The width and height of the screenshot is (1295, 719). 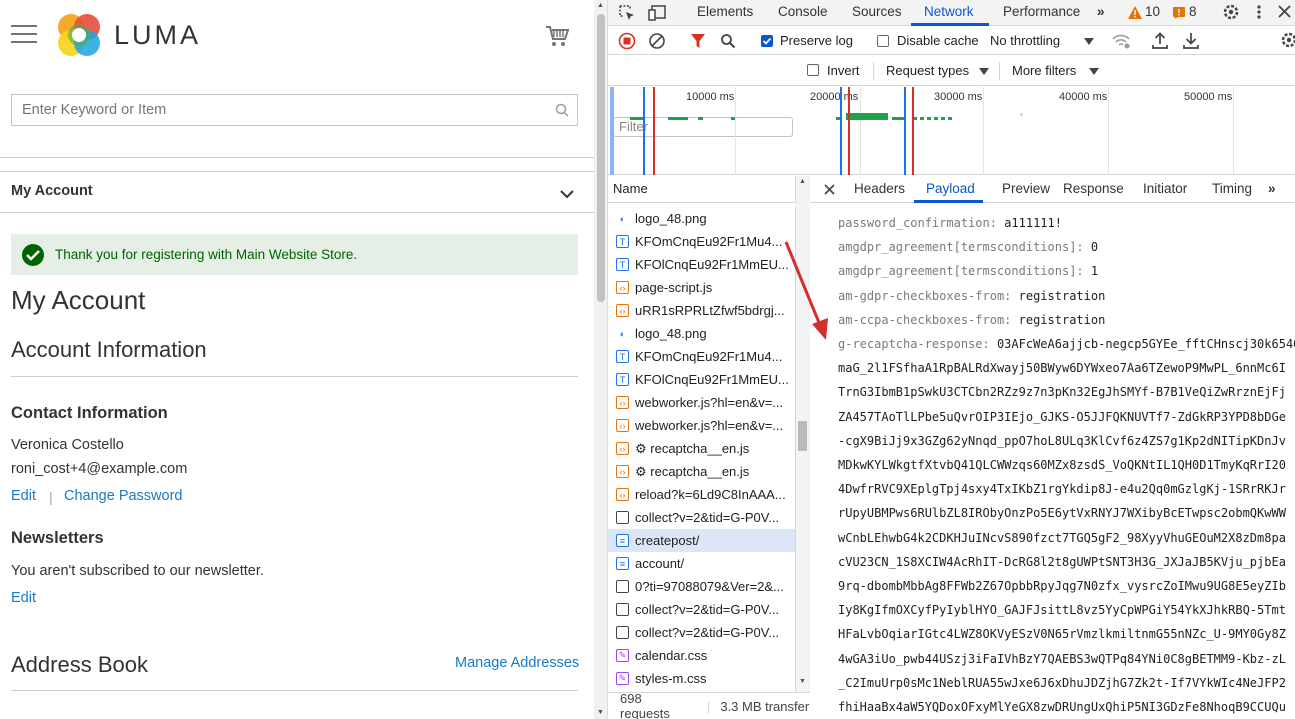 What do you see at coordinates (803, 11) in the screenshot?
I see `tab-console: Console` at bounding box center [803, 11].